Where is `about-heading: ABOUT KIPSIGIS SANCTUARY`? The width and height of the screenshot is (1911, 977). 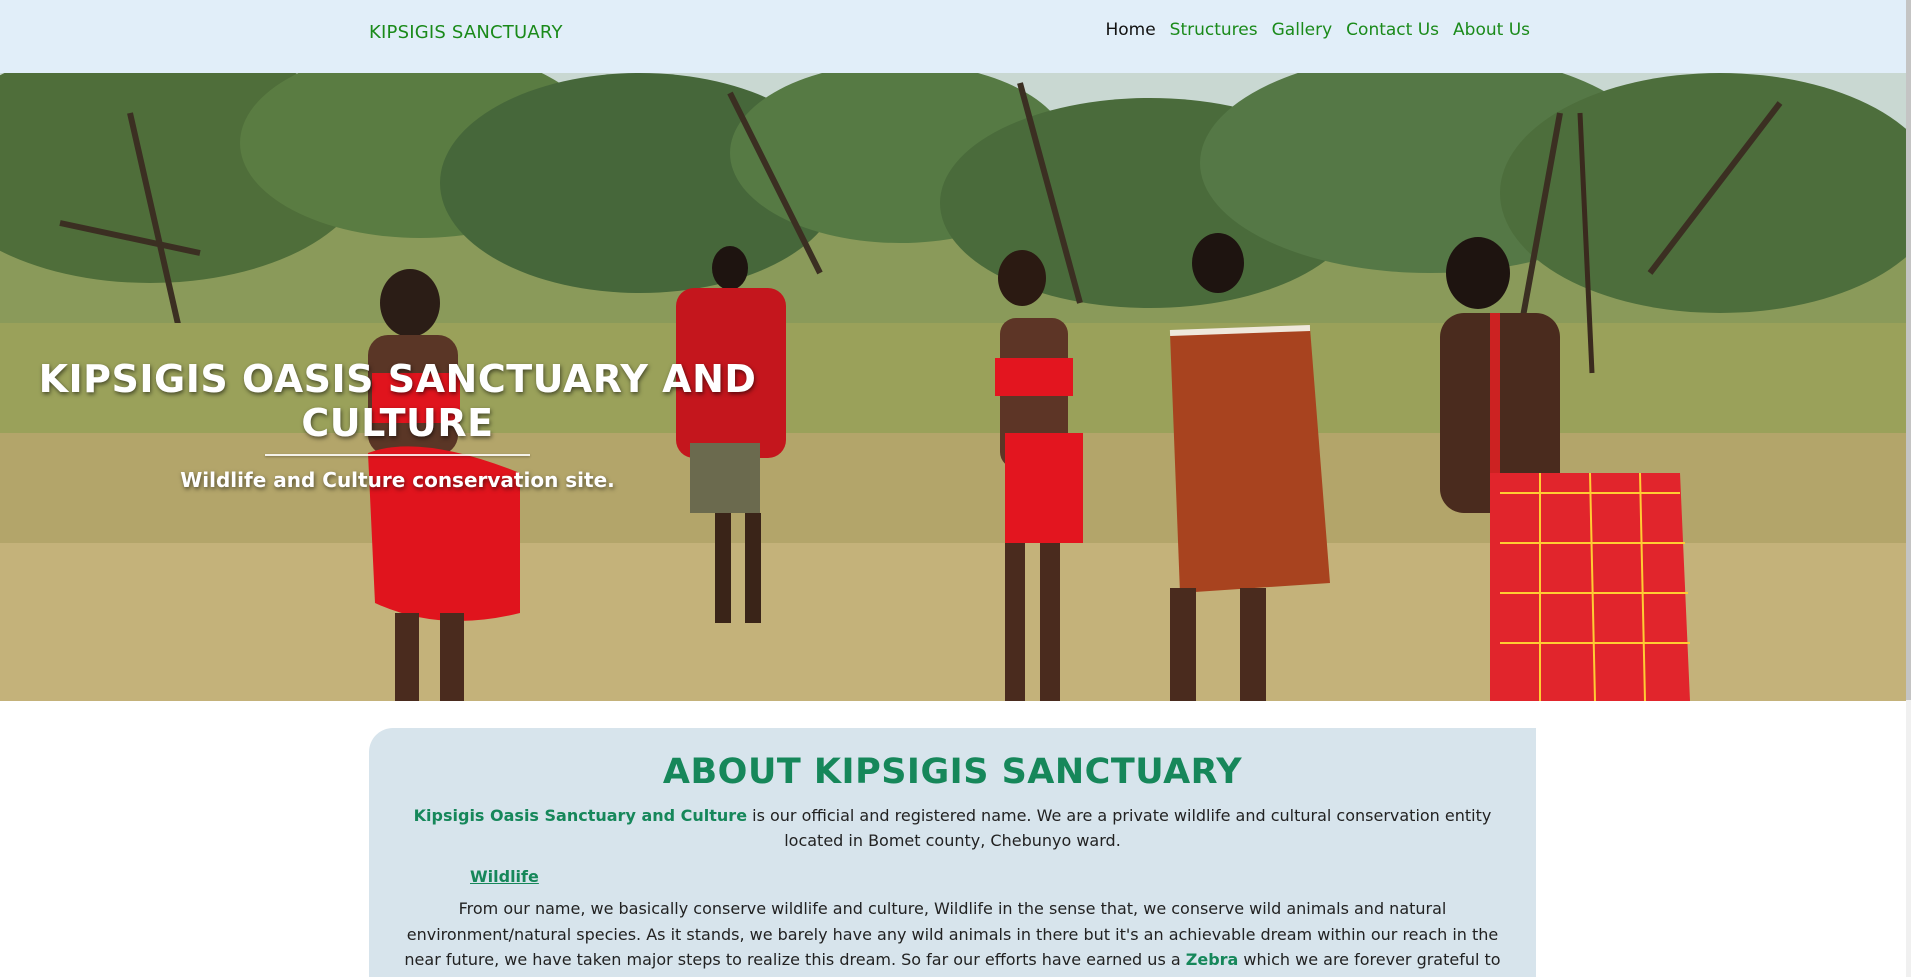 about-heading: ABOUT KIPSIGIS SANCTUARY is located at coordinates (952, 772).